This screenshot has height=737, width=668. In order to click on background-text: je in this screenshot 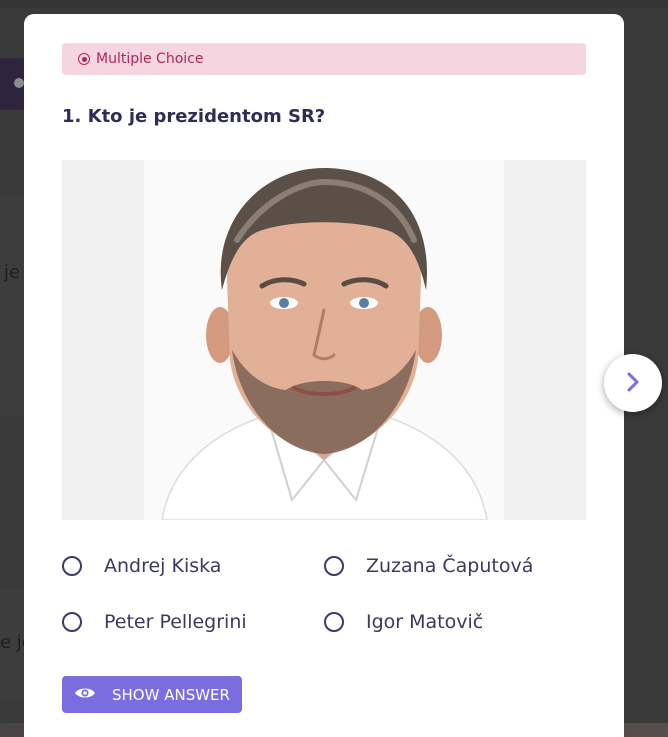, I will do `click(12, 272)`.